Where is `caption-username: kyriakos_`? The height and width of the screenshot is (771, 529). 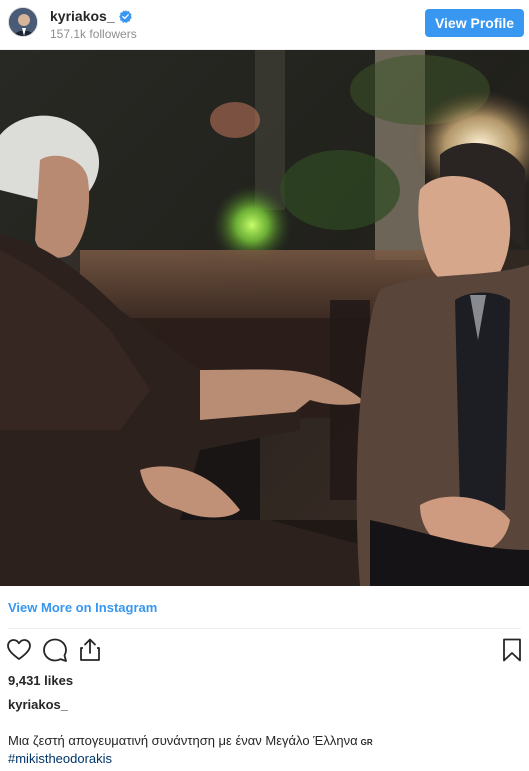
caption-username: kyriakos_ is located at coordinates (38, 704).